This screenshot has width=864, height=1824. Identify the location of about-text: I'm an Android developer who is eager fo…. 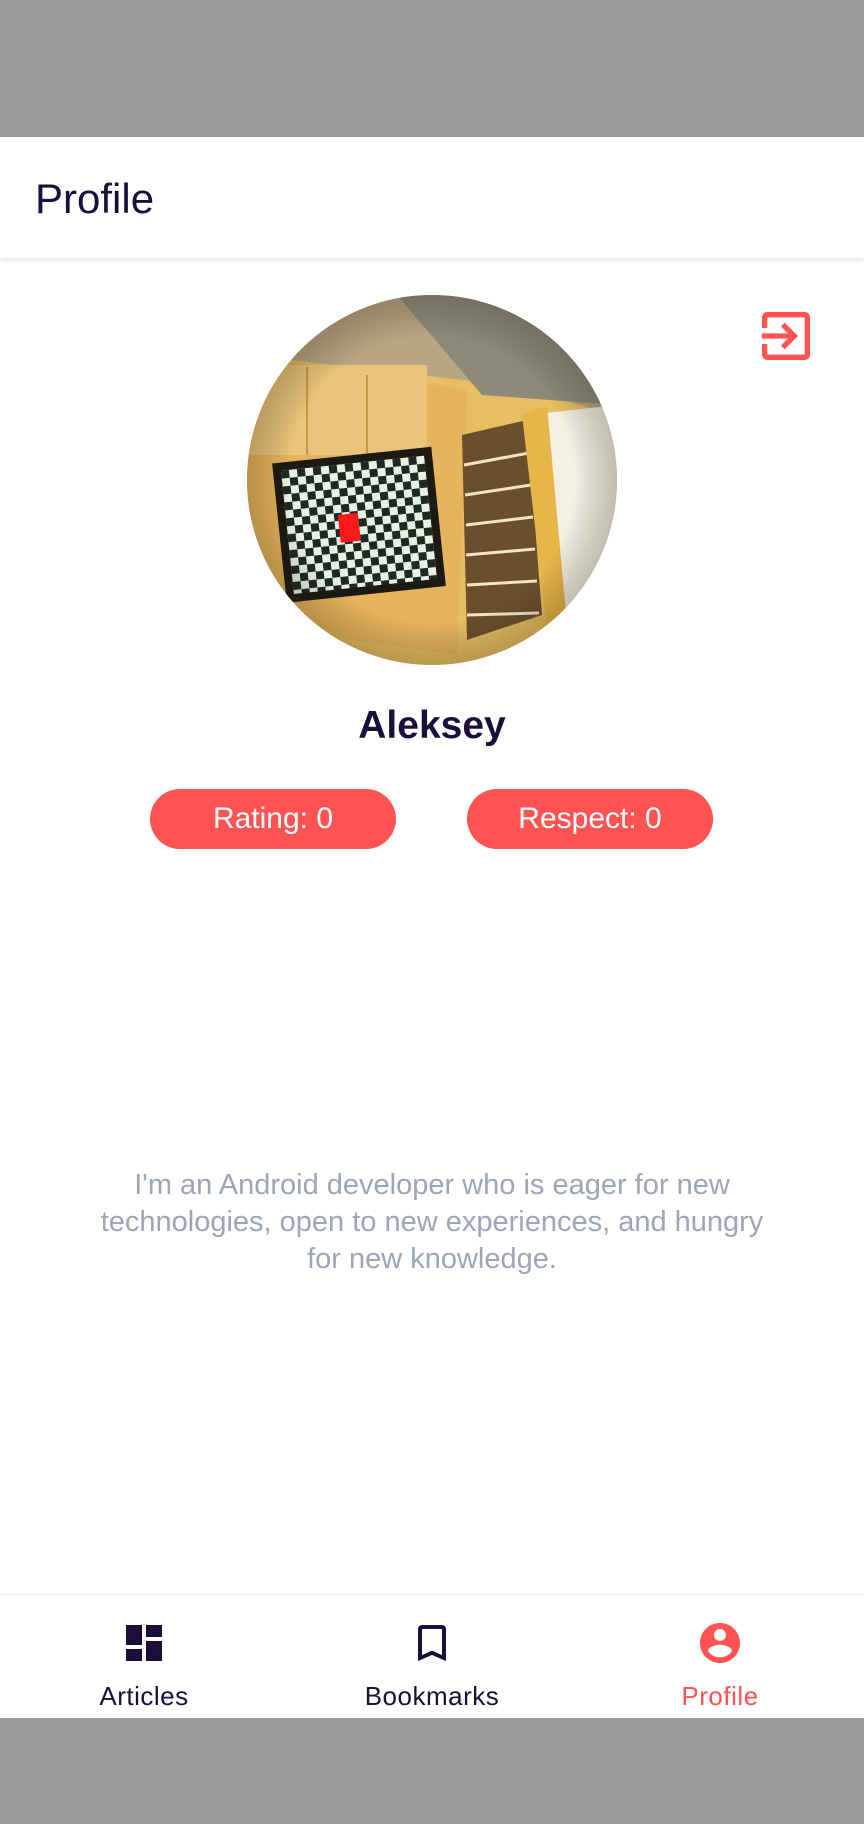
(432, 1222).